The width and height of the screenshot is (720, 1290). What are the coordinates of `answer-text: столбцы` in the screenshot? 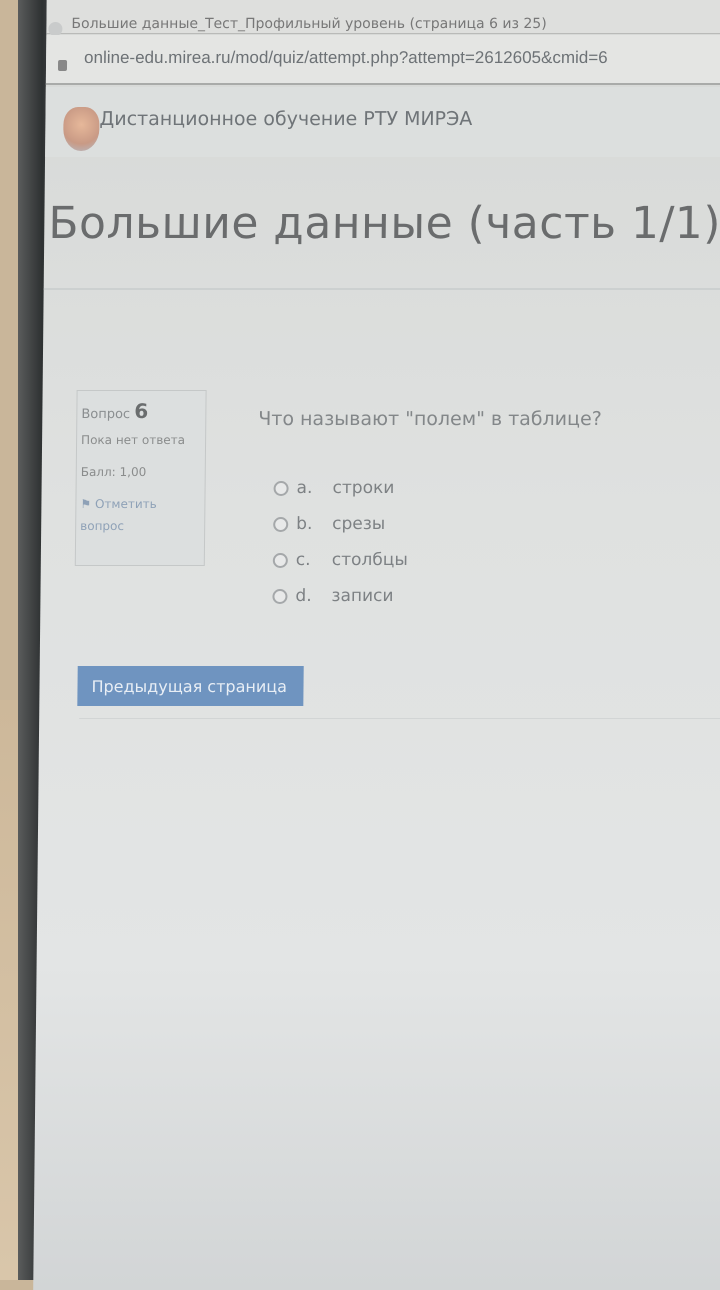 It's located at (369, 560).